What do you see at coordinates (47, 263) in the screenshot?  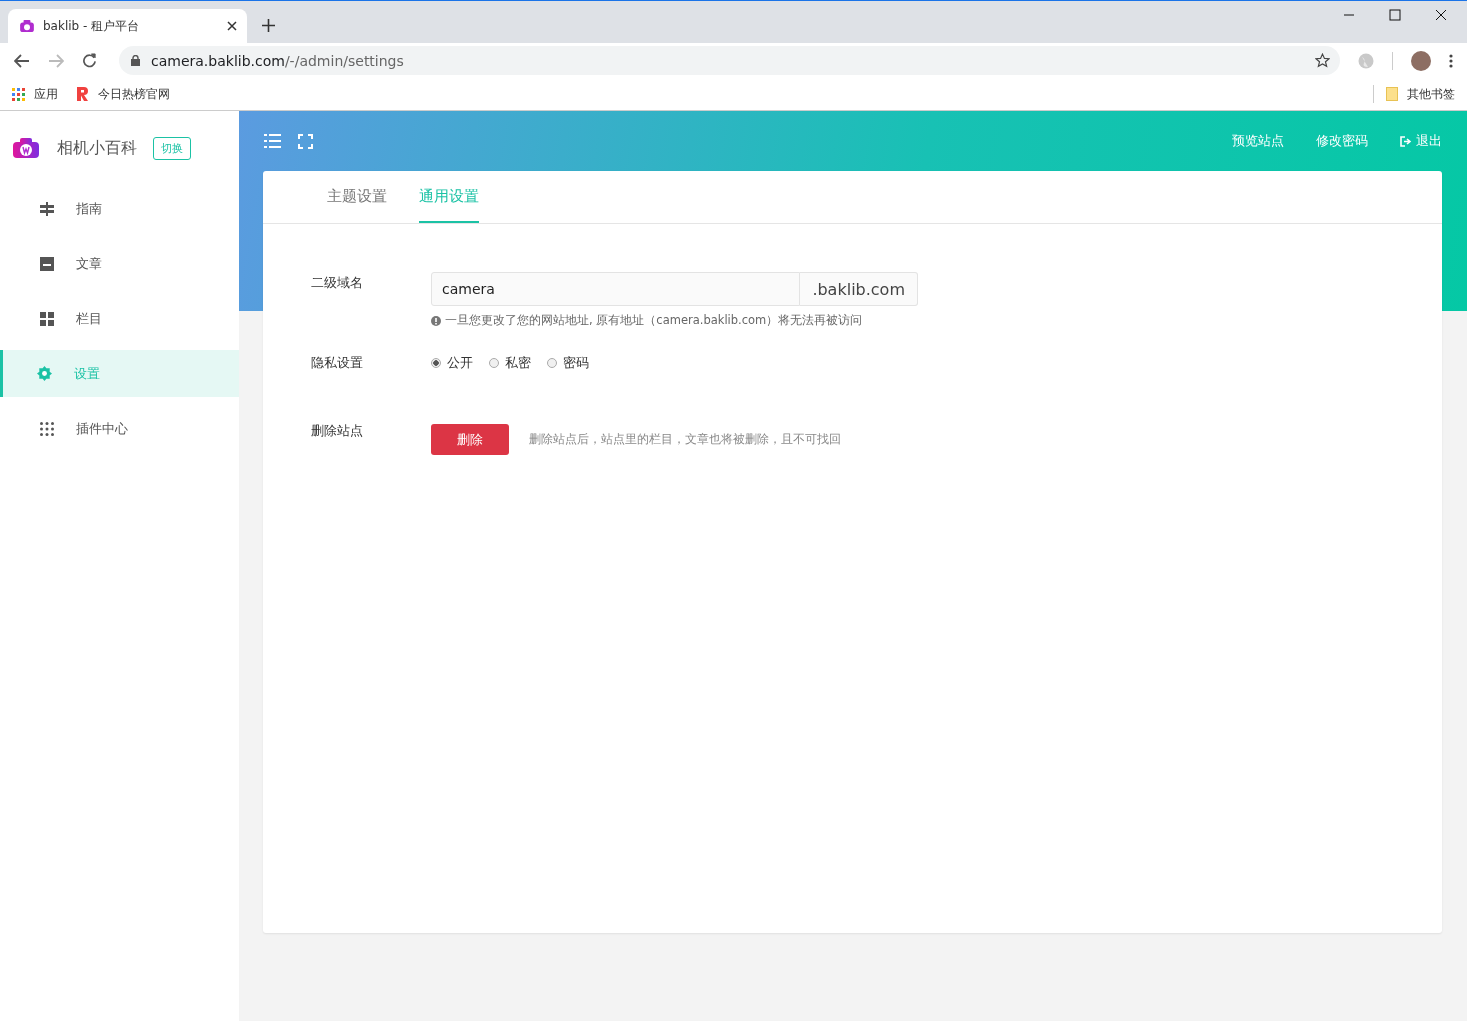 I see `document-icon` at bounding box center [47, 263].